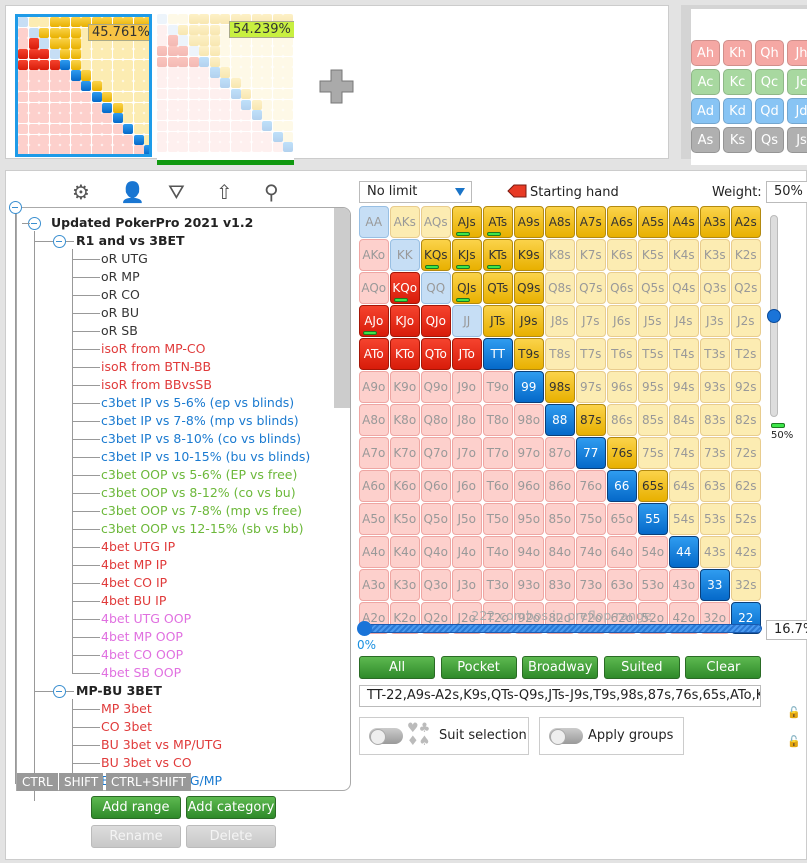 The width and height of the screenshot is (807, 863). I want to click on tree-item: isoR from BTN-BB, so click(156, 367).